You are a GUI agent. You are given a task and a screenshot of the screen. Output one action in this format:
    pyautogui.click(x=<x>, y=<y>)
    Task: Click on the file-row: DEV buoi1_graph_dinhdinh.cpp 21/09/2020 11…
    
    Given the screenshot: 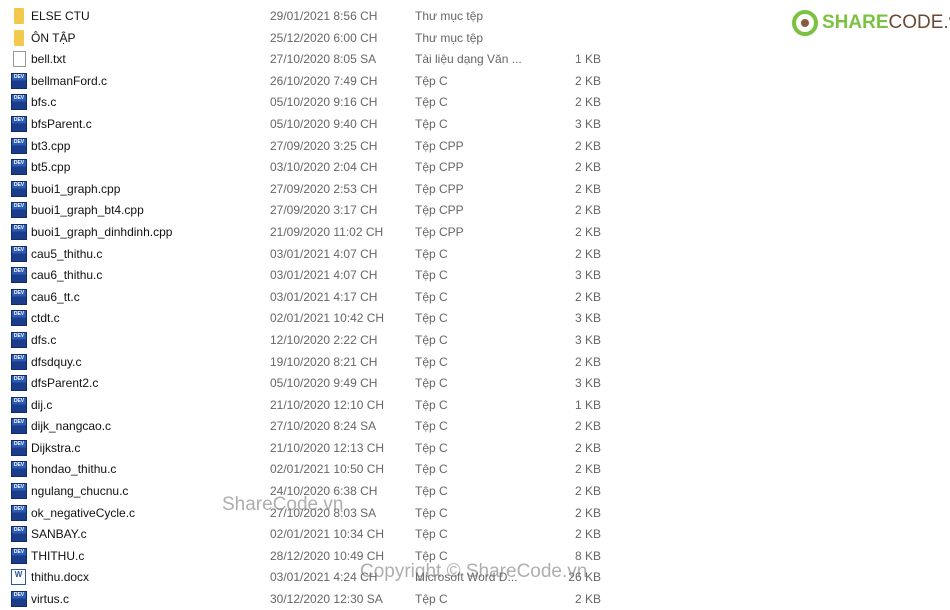 What is the action you would take?
    pyautogui.click(x=310, y=232)
    